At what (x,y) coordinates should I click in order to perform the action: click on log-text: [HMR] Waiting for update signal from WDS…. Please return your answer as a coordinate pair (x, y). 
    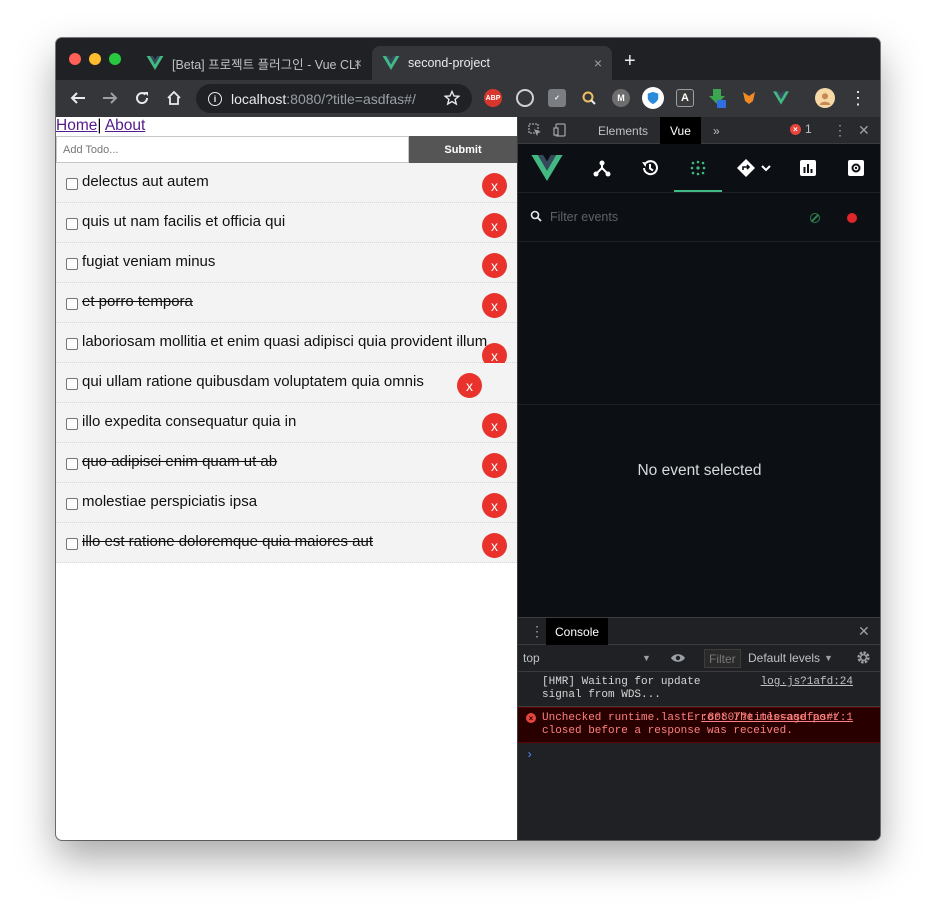
    Looking at the image, I should click on (621, 688).